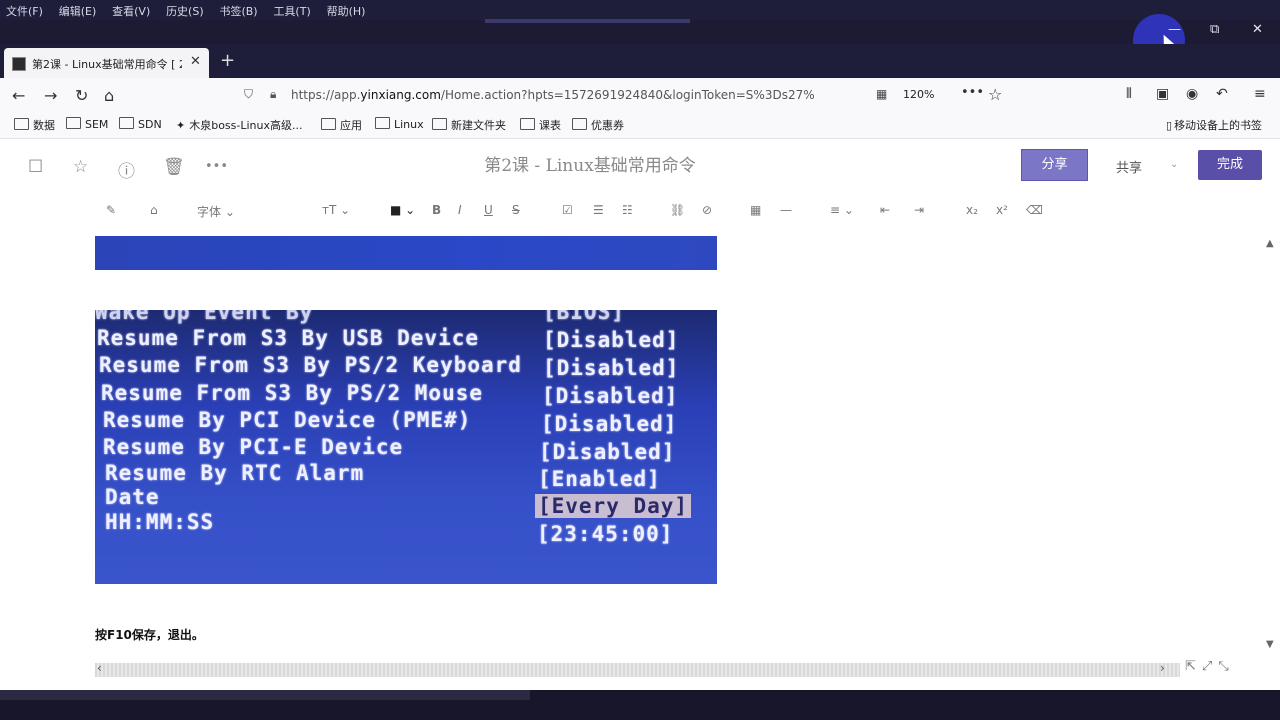 The image size is (1280, 720). Describe the element at coordinates (590, 163) in the screenshot. I see `doc-title: 第2课 - Linux基础常用命令` at that location.